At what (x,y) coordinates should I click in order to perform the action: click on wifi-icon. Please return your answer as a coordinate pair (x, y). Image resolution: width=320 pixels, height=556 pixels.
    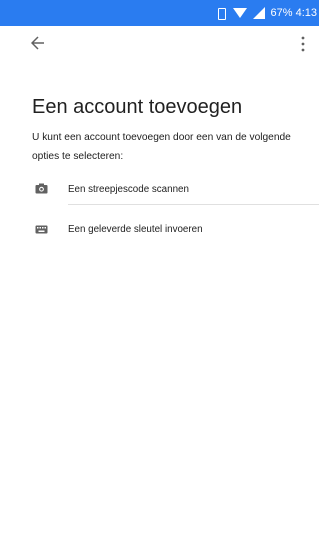
    Looking at the image, I should click on (239, 13).